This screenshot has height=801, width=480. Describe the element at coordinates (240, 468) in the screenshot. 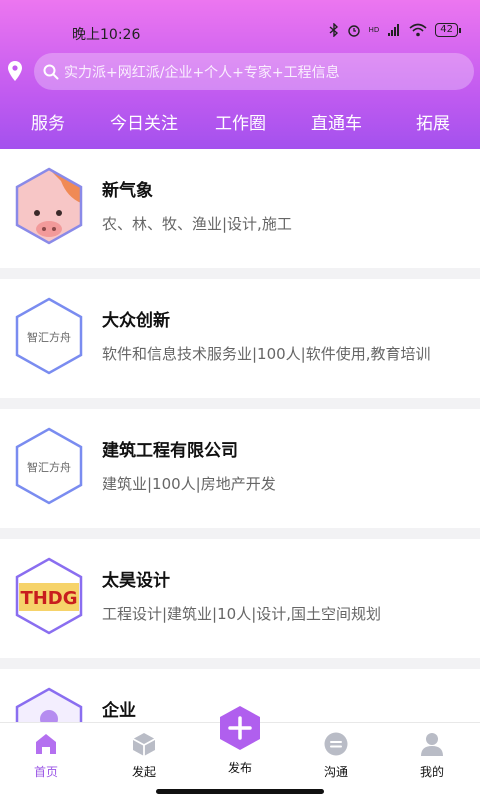

I see `company-card: 智汇方舟 建筑工程有限公司 建筑业|100人|房地产开发` at that location.